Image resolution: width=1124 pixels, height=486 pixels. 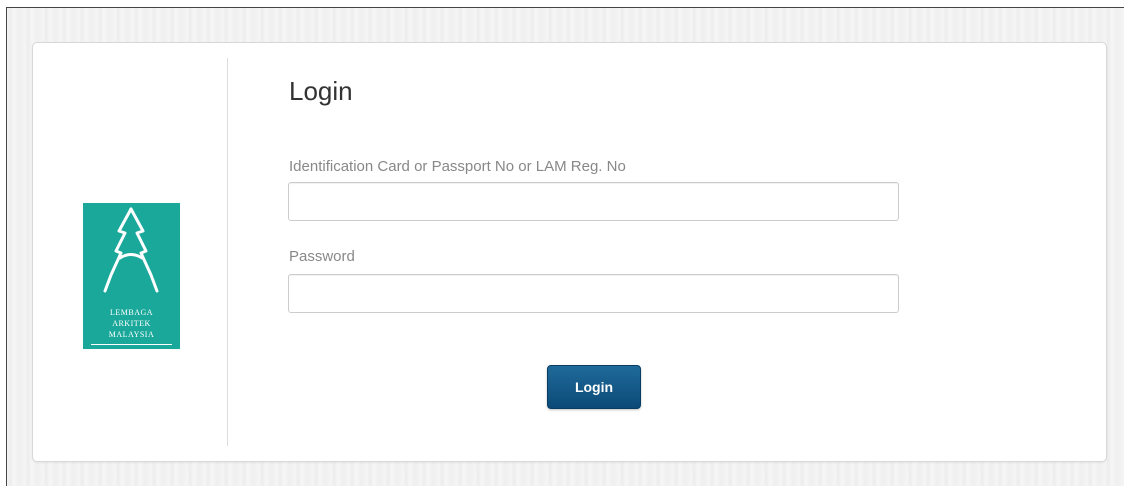 What do you see at coordinates (131, 323) in the screenshot?
I see `logo-text-line-2: ARKITEK` at bounding box center [131, 323].